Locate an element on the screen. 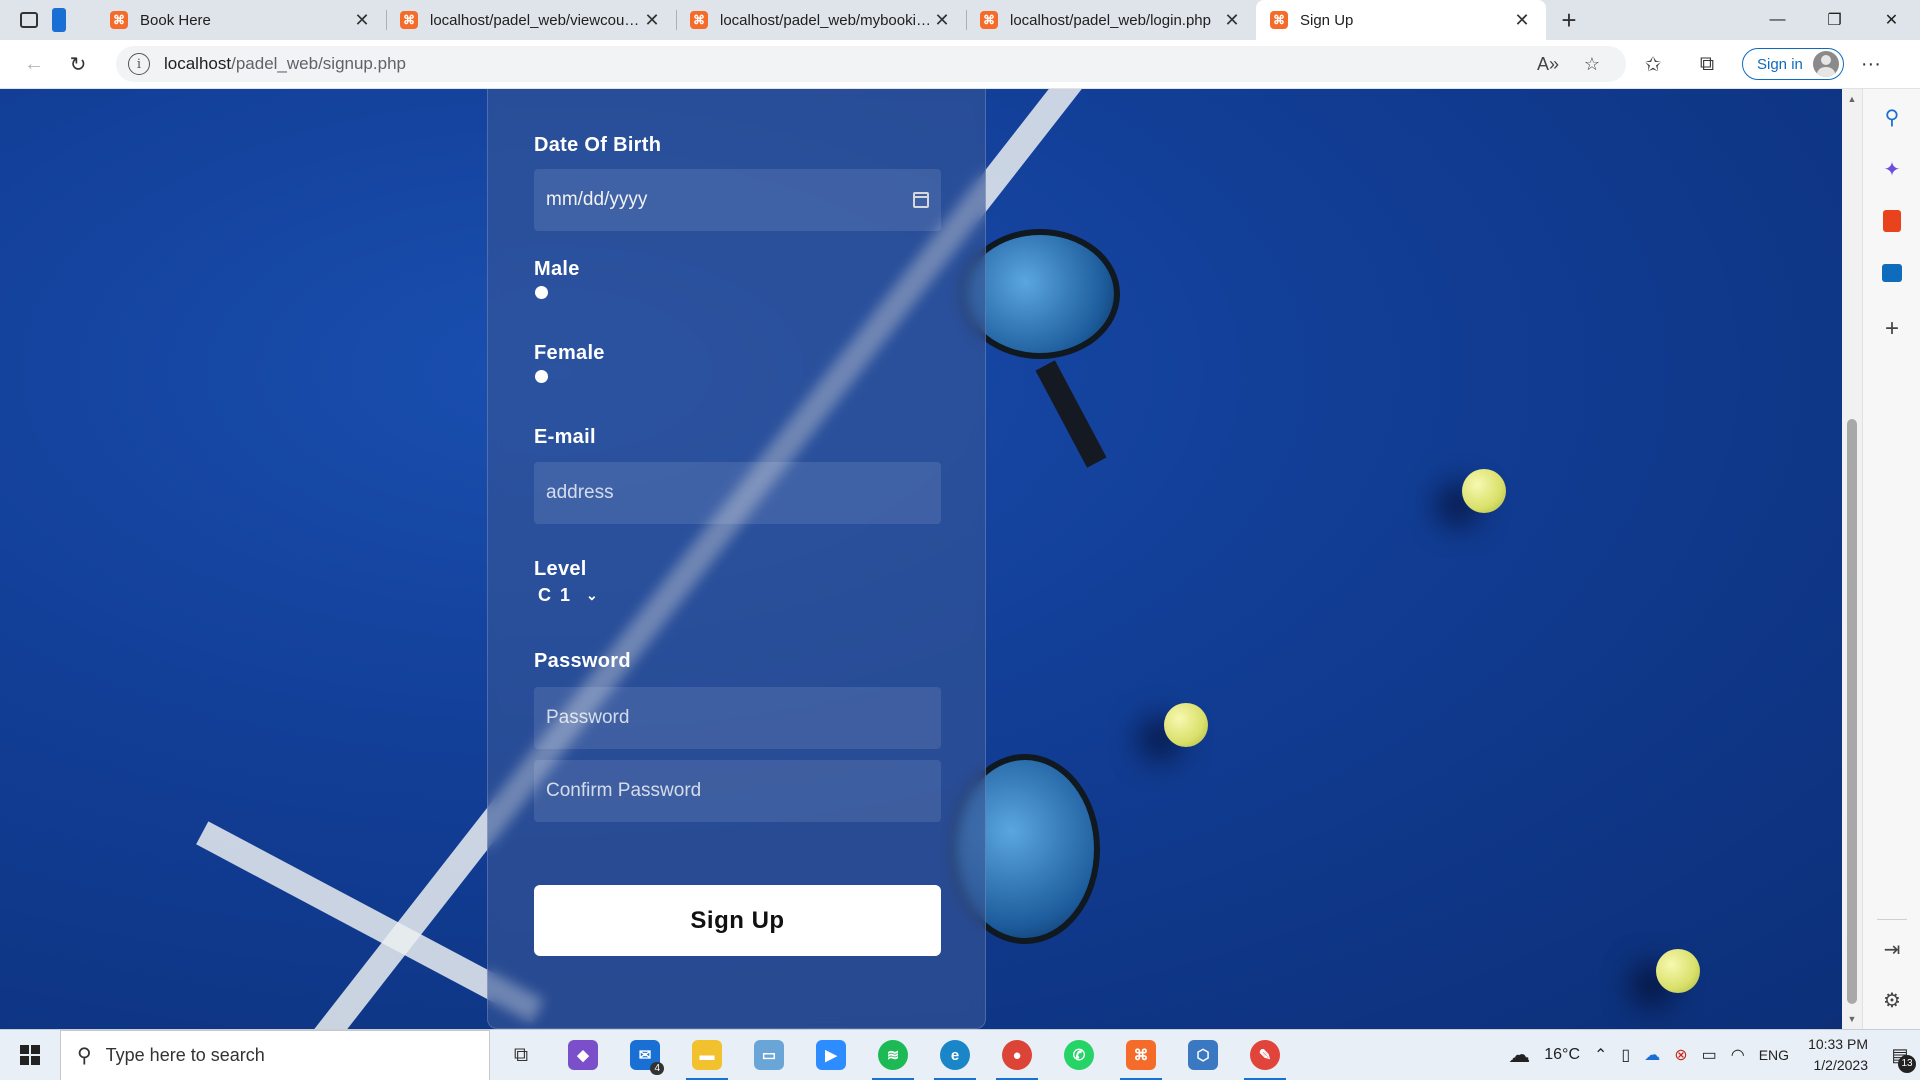 This screenshot has height=1080, width=1920. outlook-icon is located at coordinates (1891, 273).